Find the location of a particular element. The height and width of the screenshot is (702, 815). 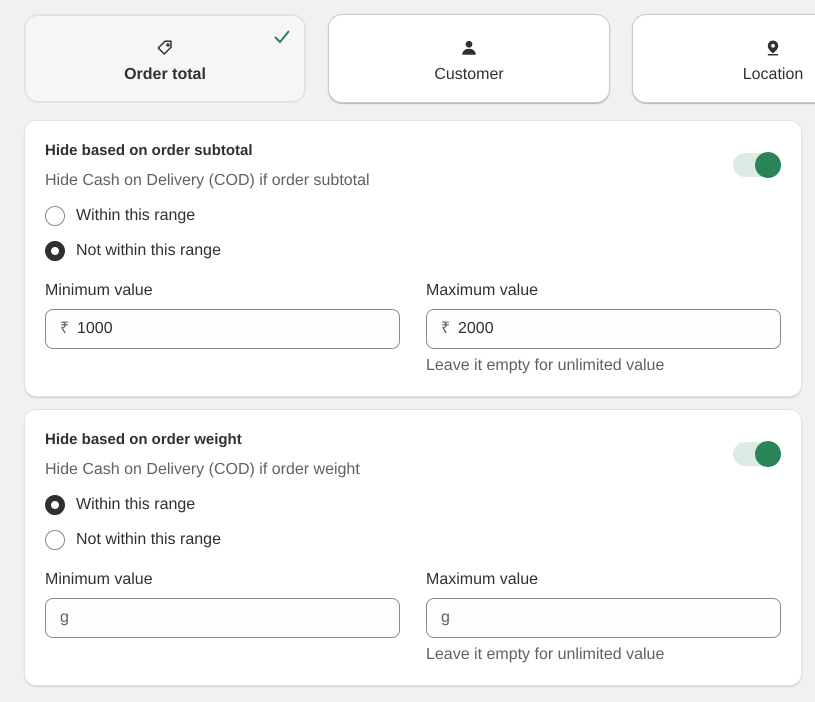

input-field: ₹ 1000 is located at coordinates (222, 329).